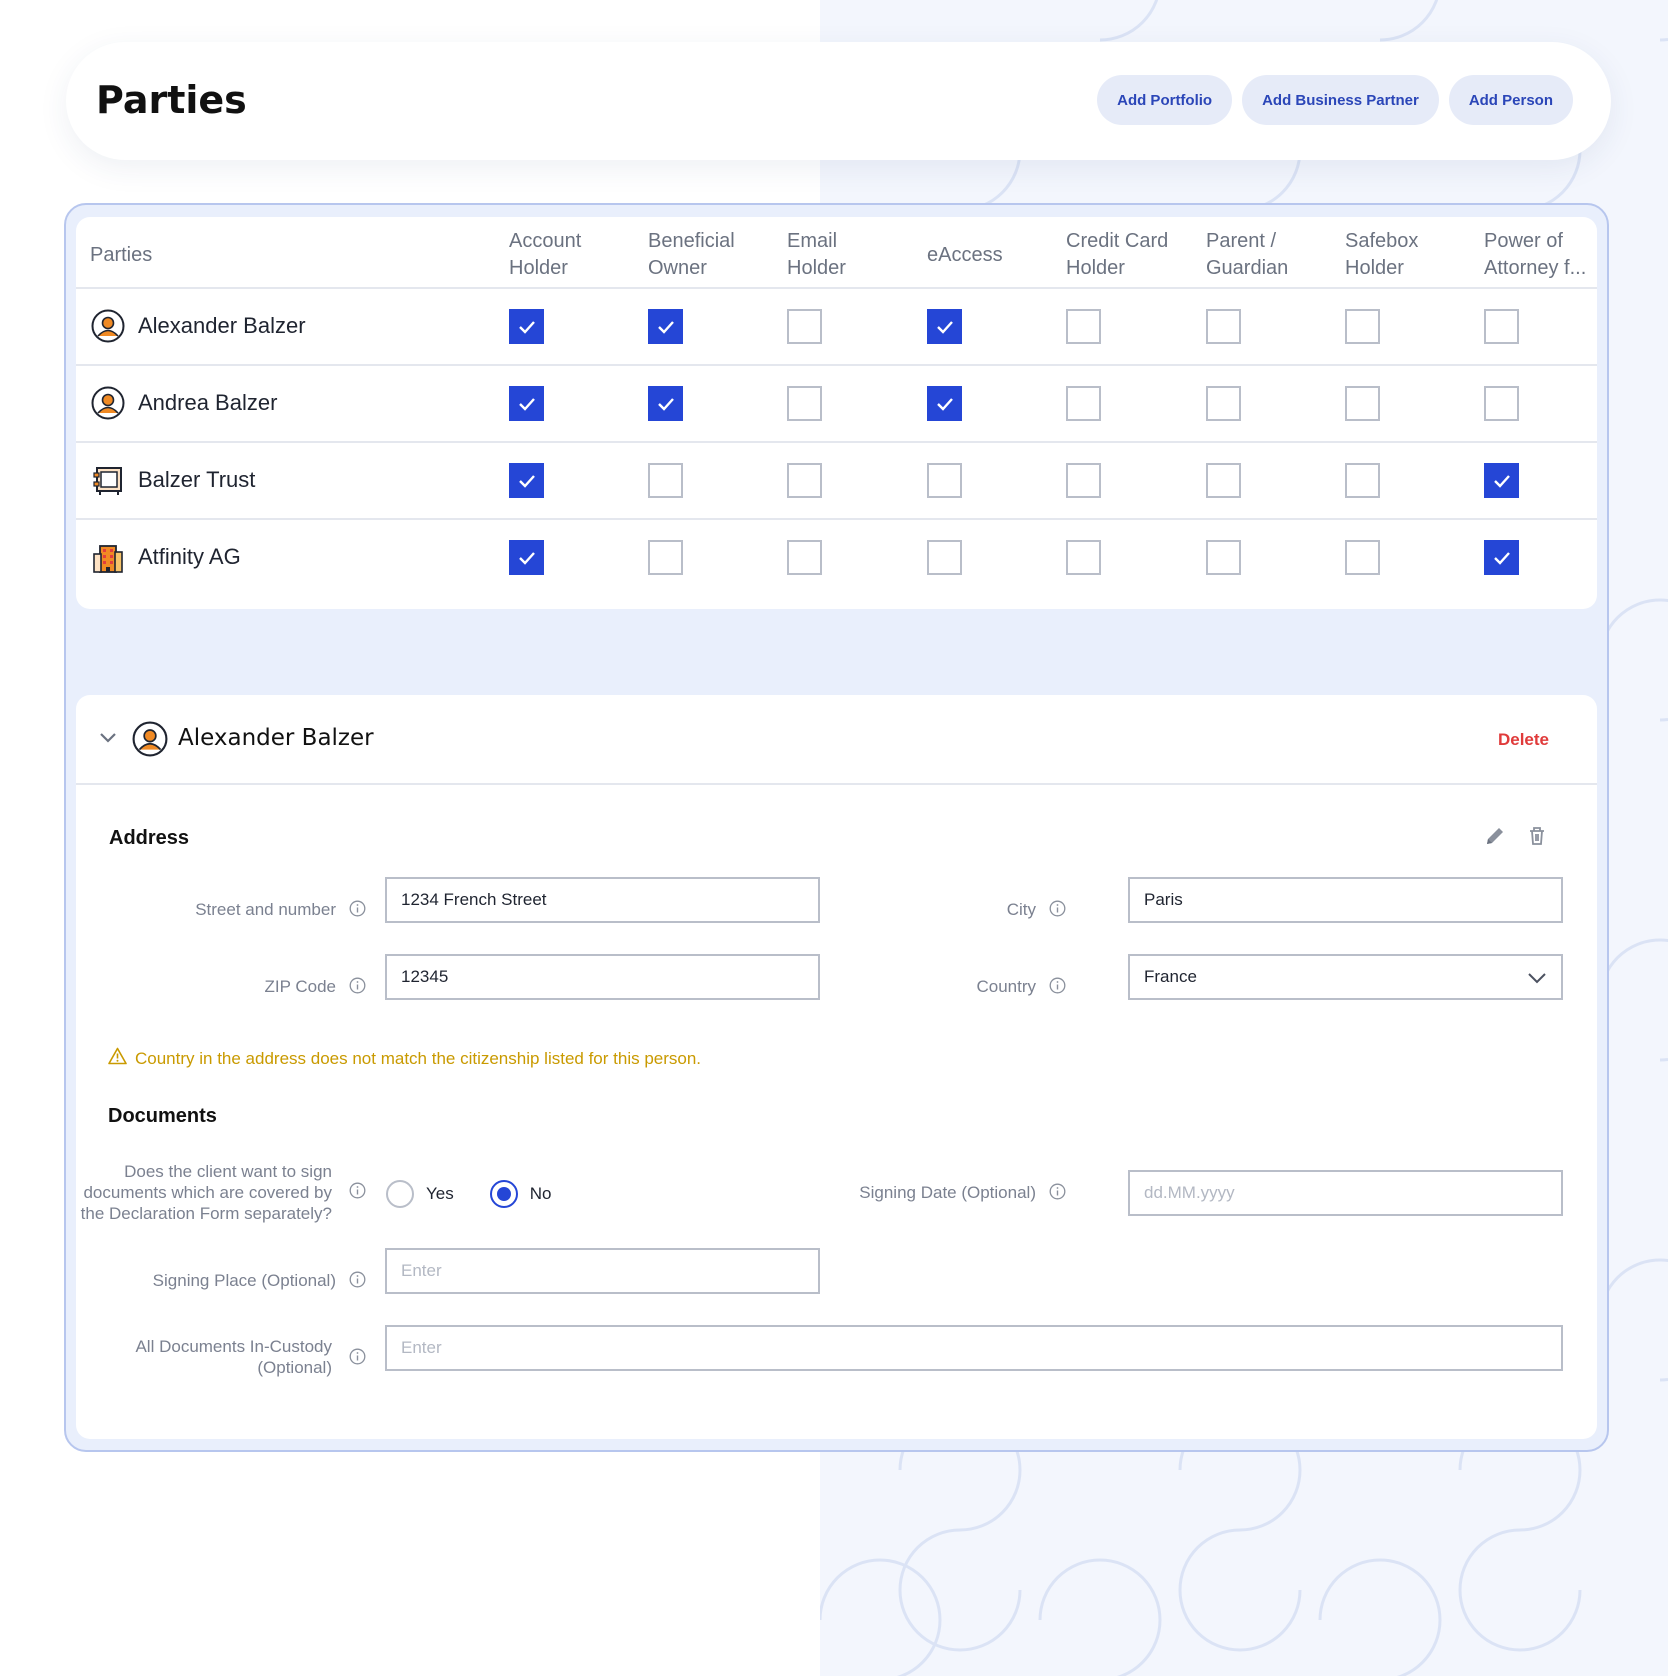  I want to click on party-cell: Balzer Trust, so click(172, 480).